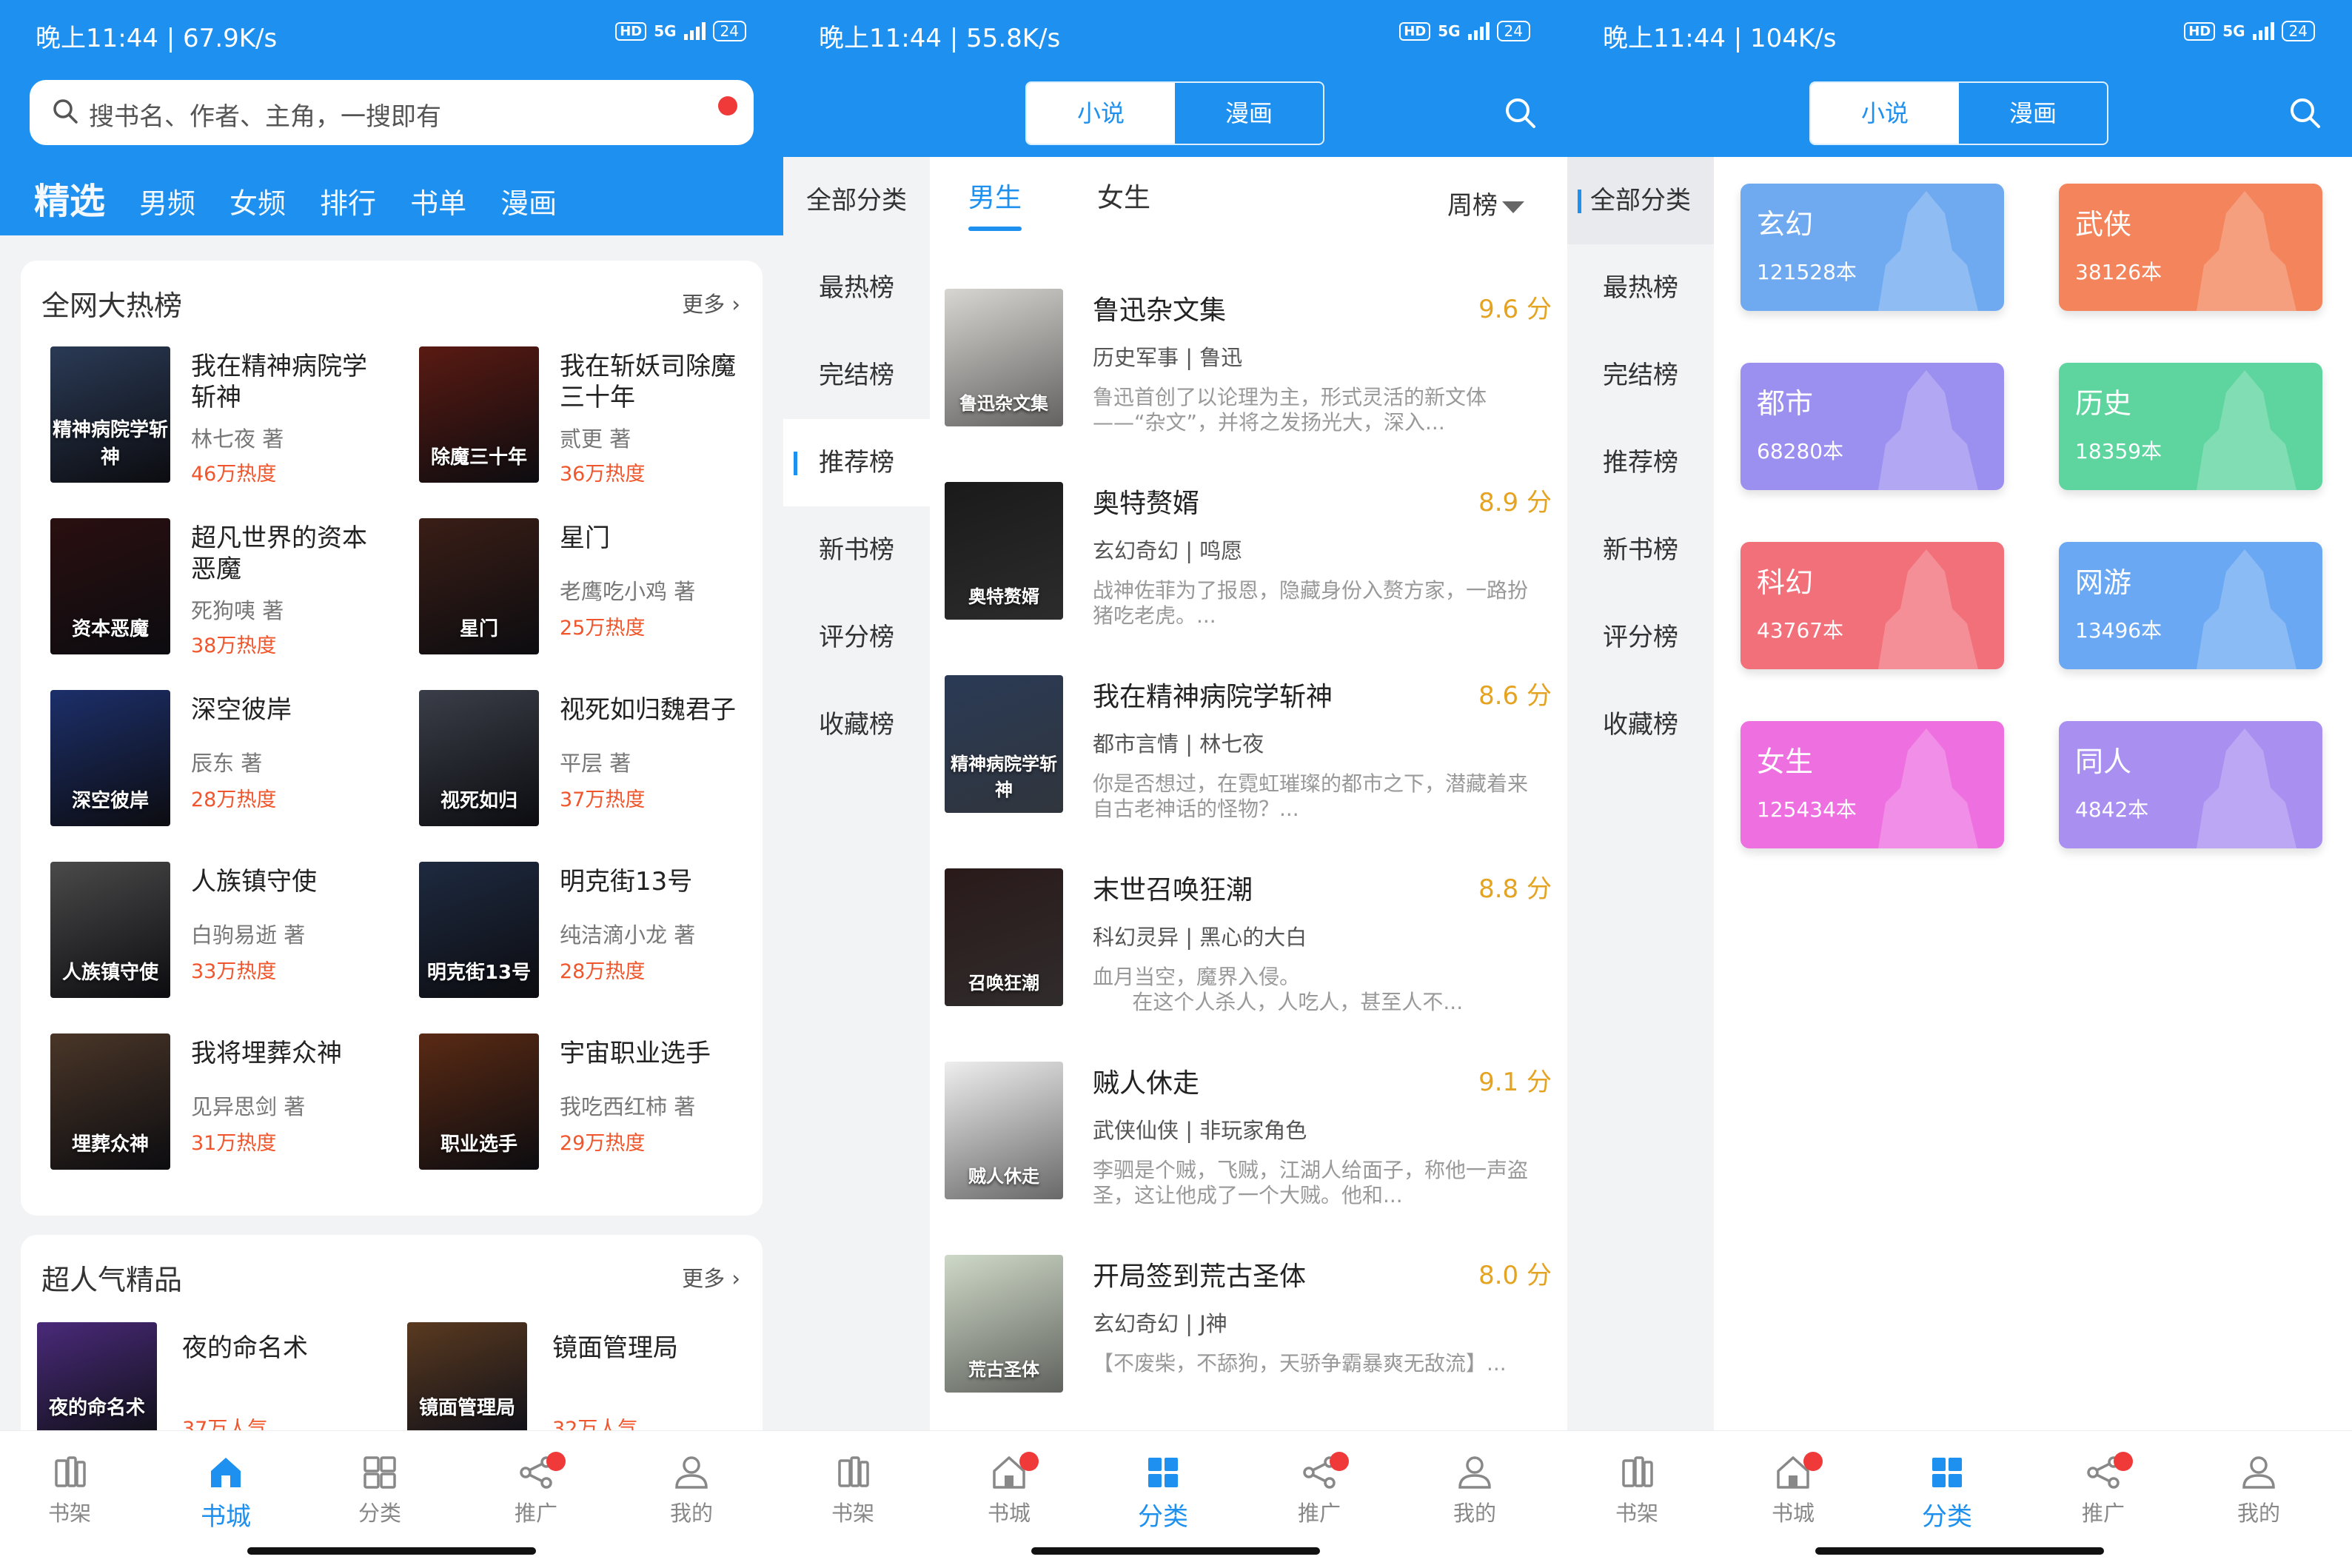 The height and width of the screenshot is (1568, 2352). I want to click on category-card: 武侠 38126本, so click(2190, 247).